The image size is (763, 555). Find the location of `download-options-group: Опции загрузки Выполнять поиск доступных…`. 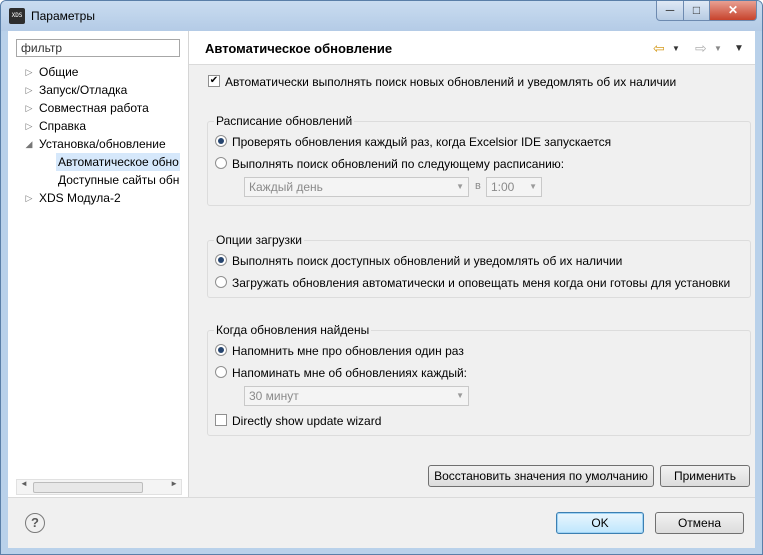

download-options-group: Опции загрузки Выполнять поиск доступных… is located at coordinates (479, 265).